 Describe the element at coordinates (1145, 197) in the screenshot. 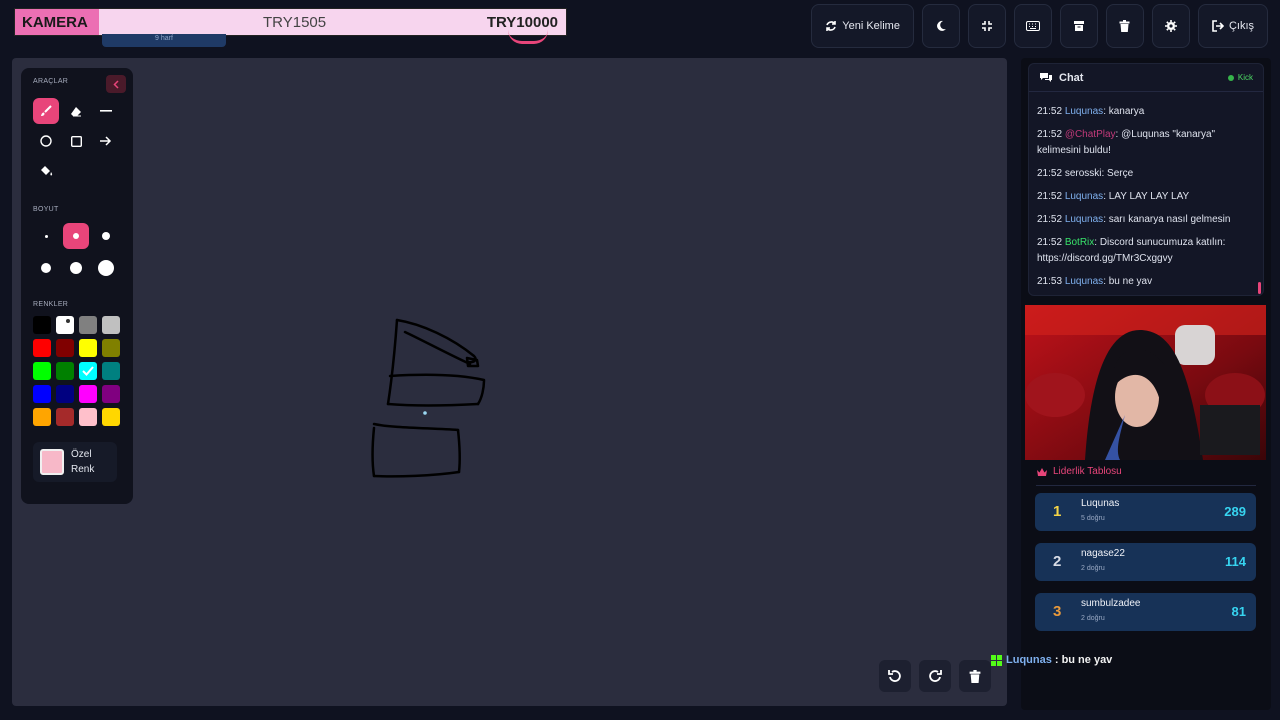

I see `chat-message: 21:52 Luqunas: LAY LAY LAY LAY` at that location.